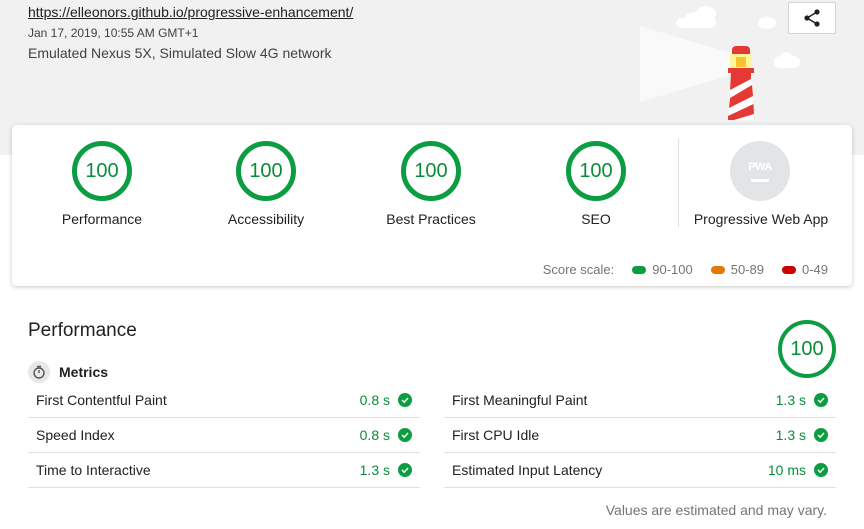  I want to click on best-practices-score-gauge: 100, so click(431, 171).